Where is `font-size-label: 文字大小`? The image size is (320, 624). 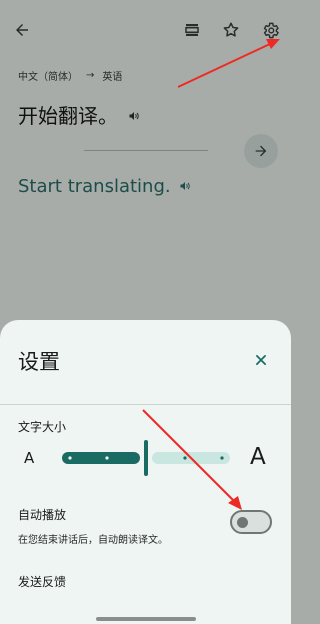 font-size-label: 文字大小 is located at coordinates (42, 427).